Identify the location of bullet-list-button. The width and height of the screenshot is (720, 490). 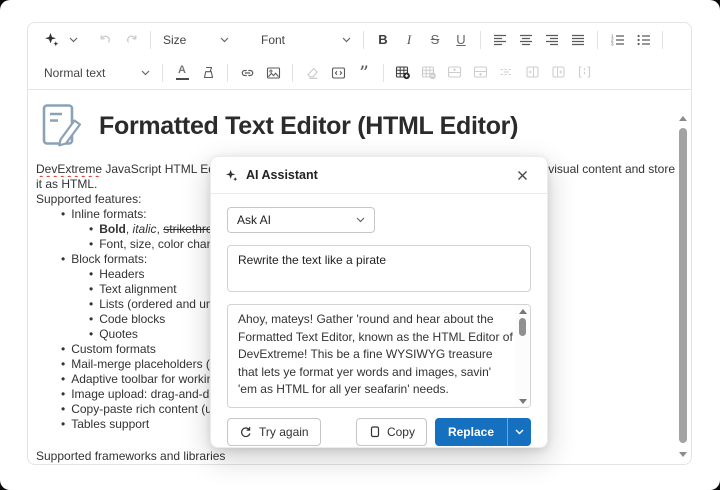
(643, 40).